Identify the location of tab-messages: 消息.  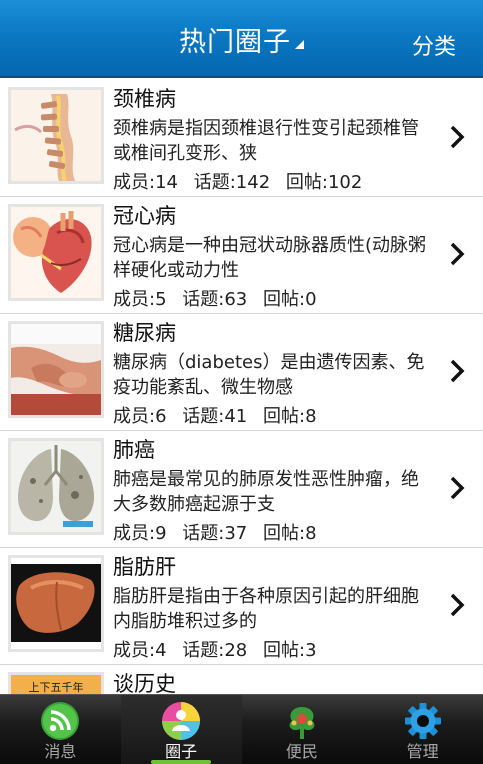
(60, 729).